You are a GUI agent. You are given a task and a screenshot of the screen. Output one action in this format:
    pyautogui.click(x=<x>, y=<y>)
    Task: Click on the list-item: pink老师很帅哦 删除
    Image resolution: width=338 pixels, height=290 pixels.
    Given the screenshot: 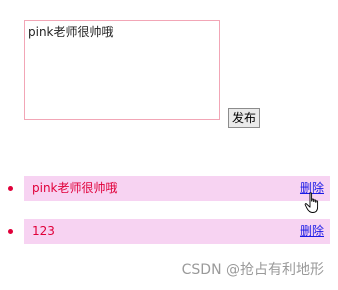 What is the action you would take?
    pyautogui.click(x=169, y=188)
    